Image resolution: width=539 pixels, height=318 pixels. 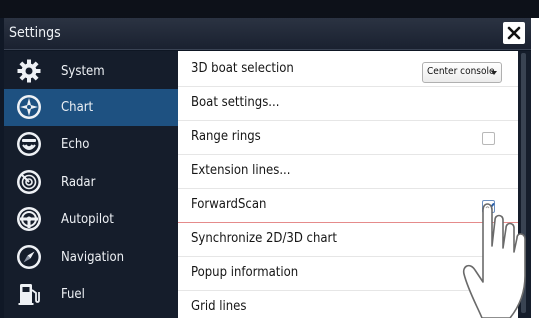 What do you see at coordinates (226, 136) in the screenshot?
I see `setting-label: Range rings` at bounding box center [226, 136].